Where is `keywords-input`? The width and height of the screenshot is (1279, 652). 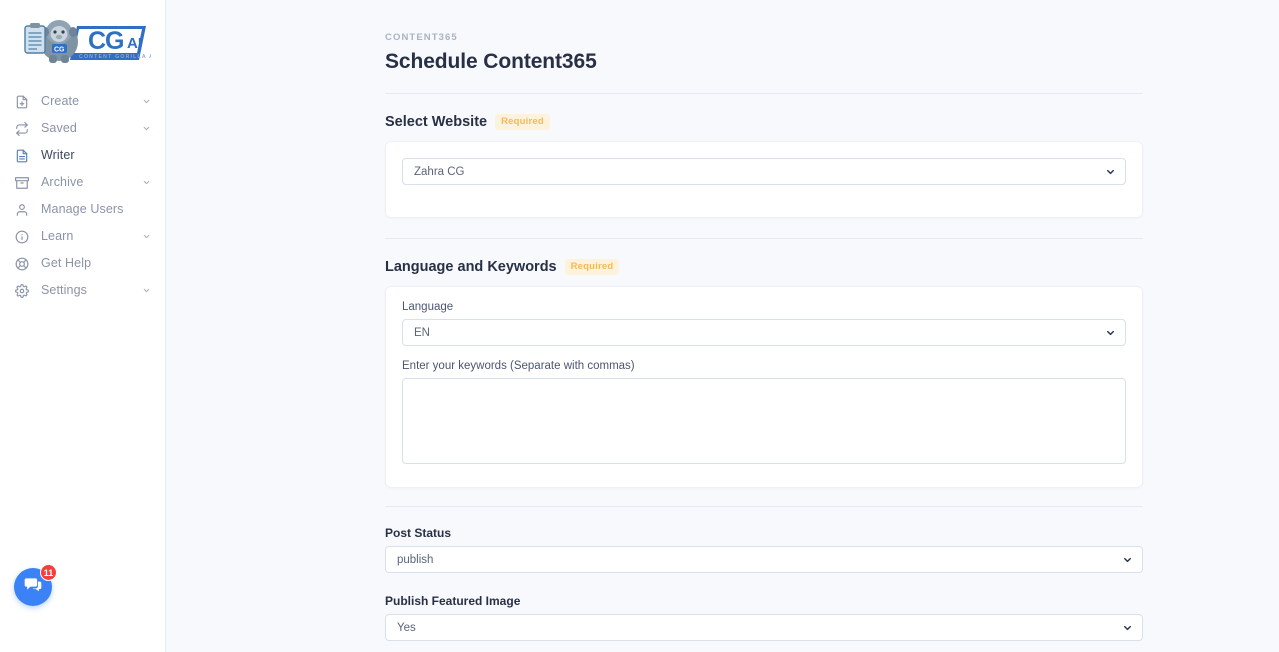 keywords-input is located at coordinates (764, 421).